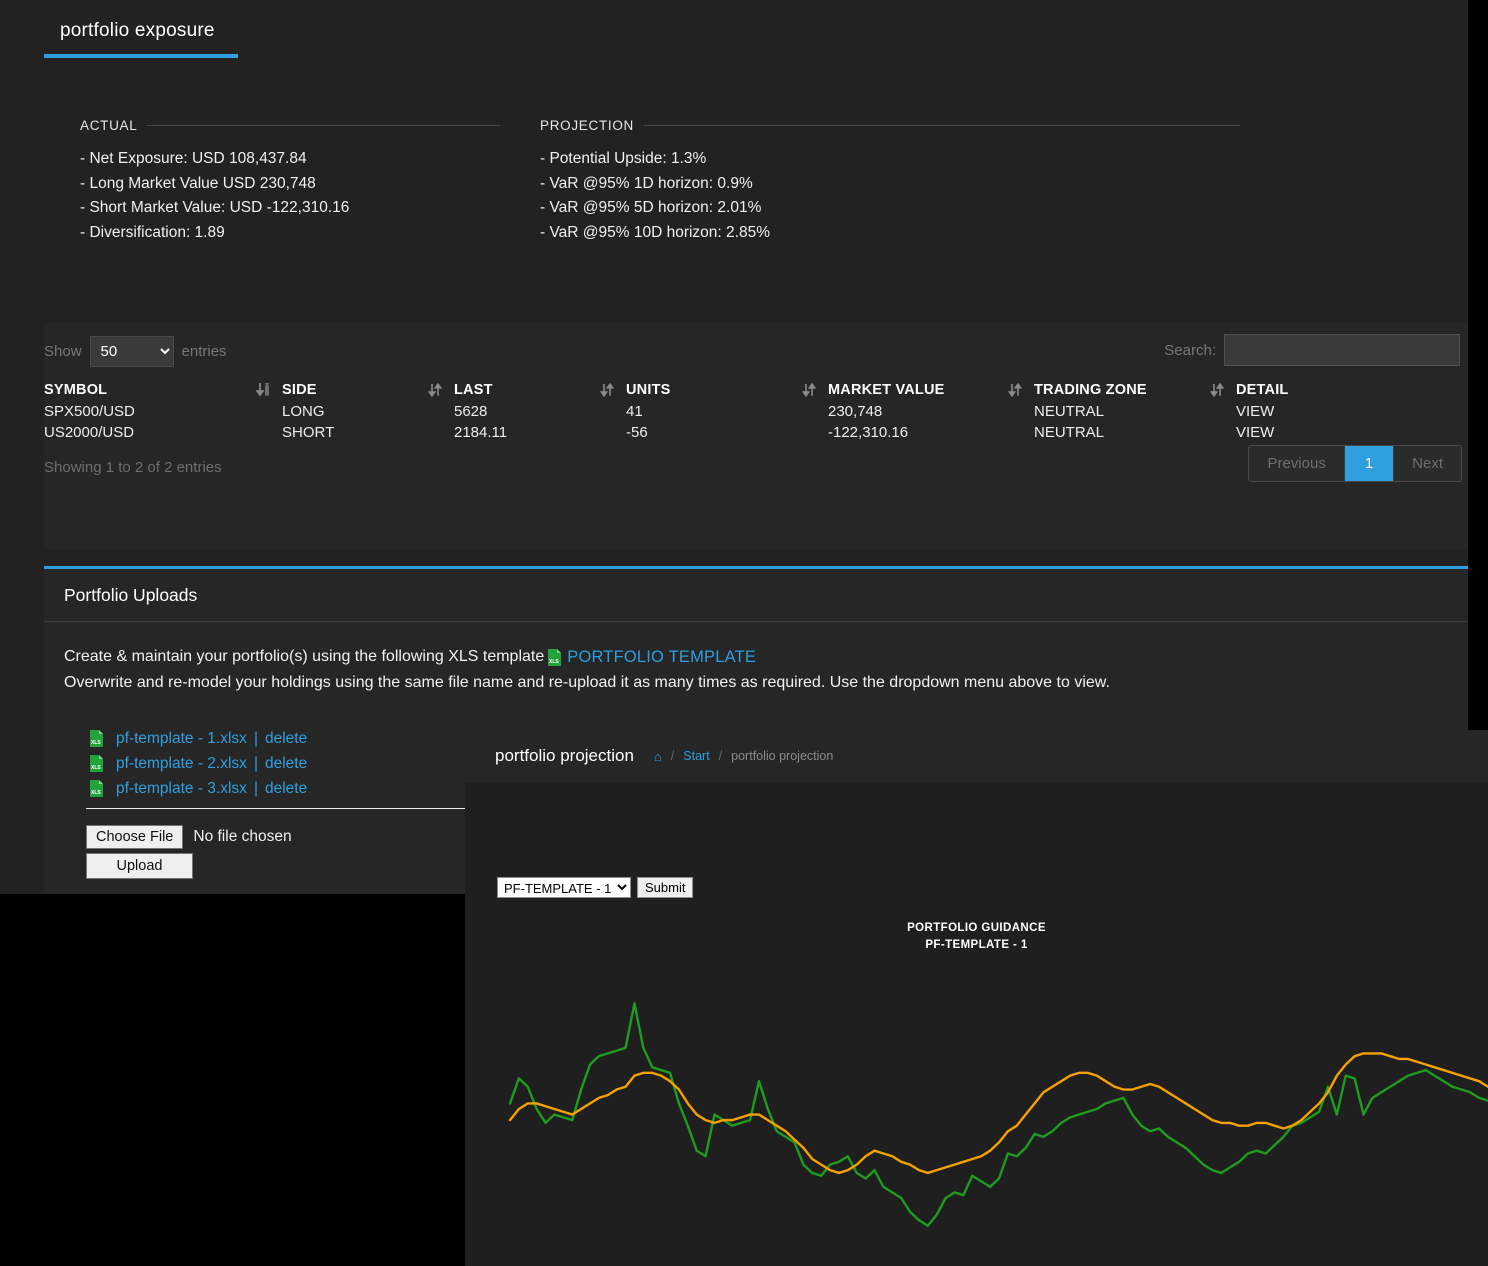 This screenshot has width=1488, height=1266. I want to click on list-item: - VaR @95% 1D horizon: 0.9%, so click(646, 183).